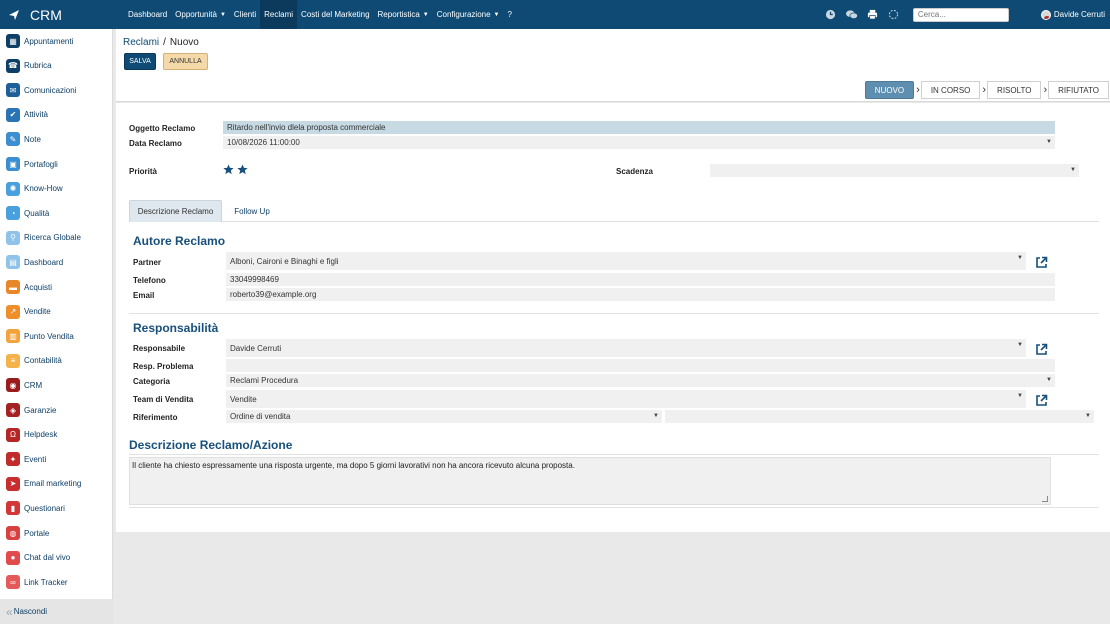  I want to click on resize-handle-icon, so click(1045, 499).